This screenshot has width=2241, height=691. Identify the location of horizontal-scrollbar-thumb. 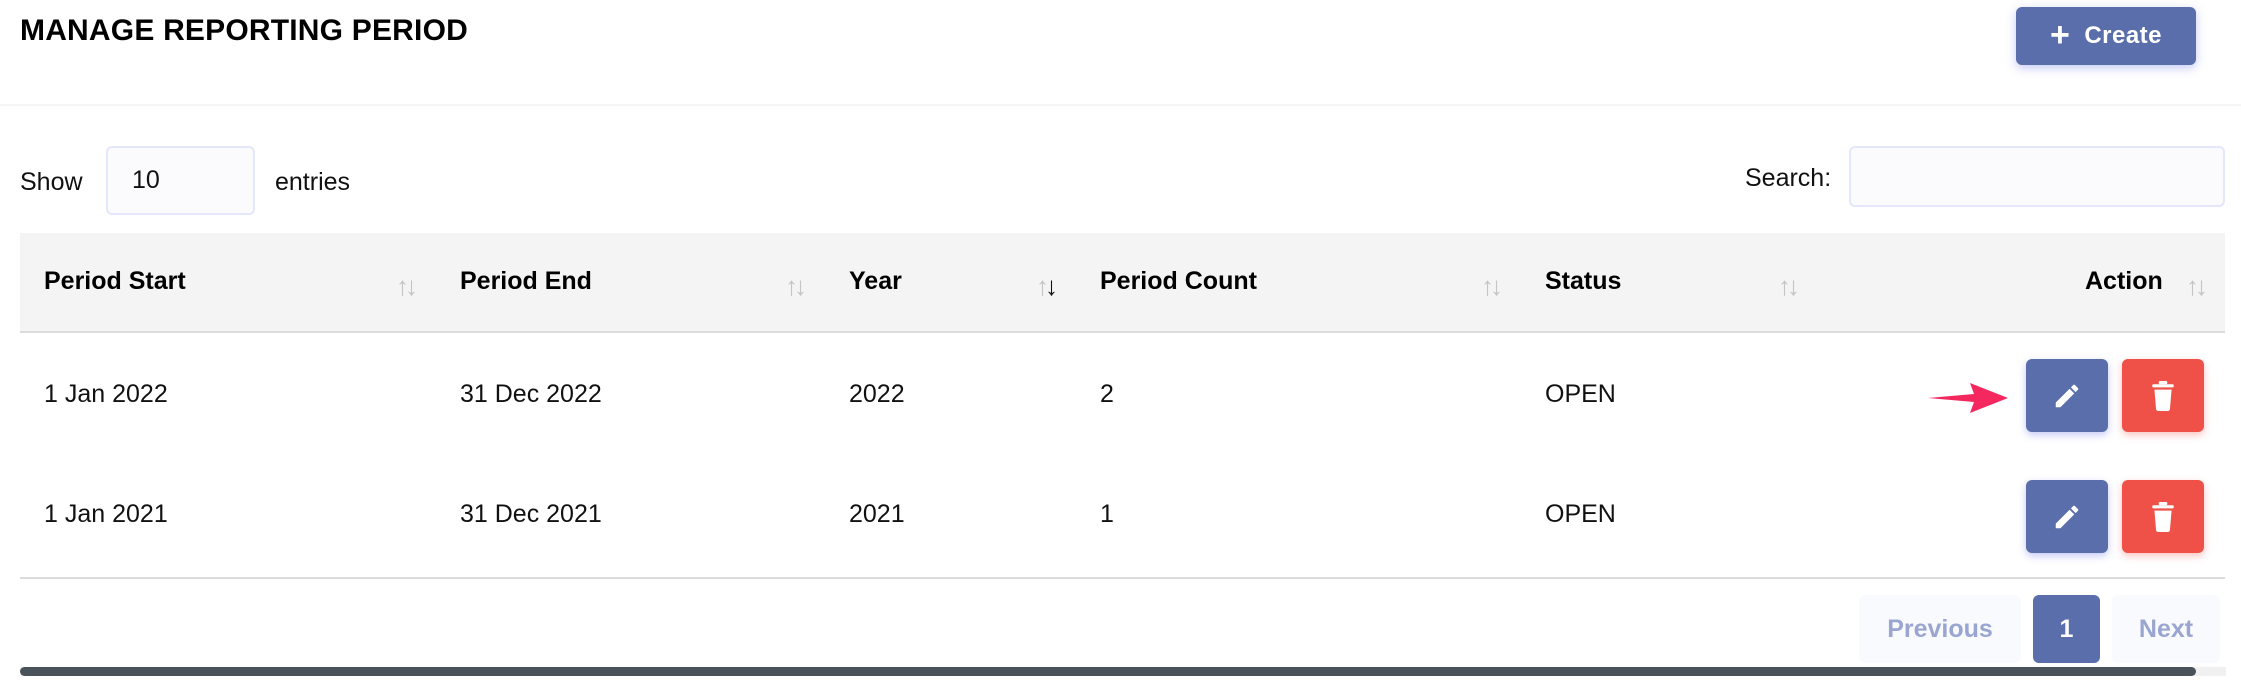
(1108, 671).